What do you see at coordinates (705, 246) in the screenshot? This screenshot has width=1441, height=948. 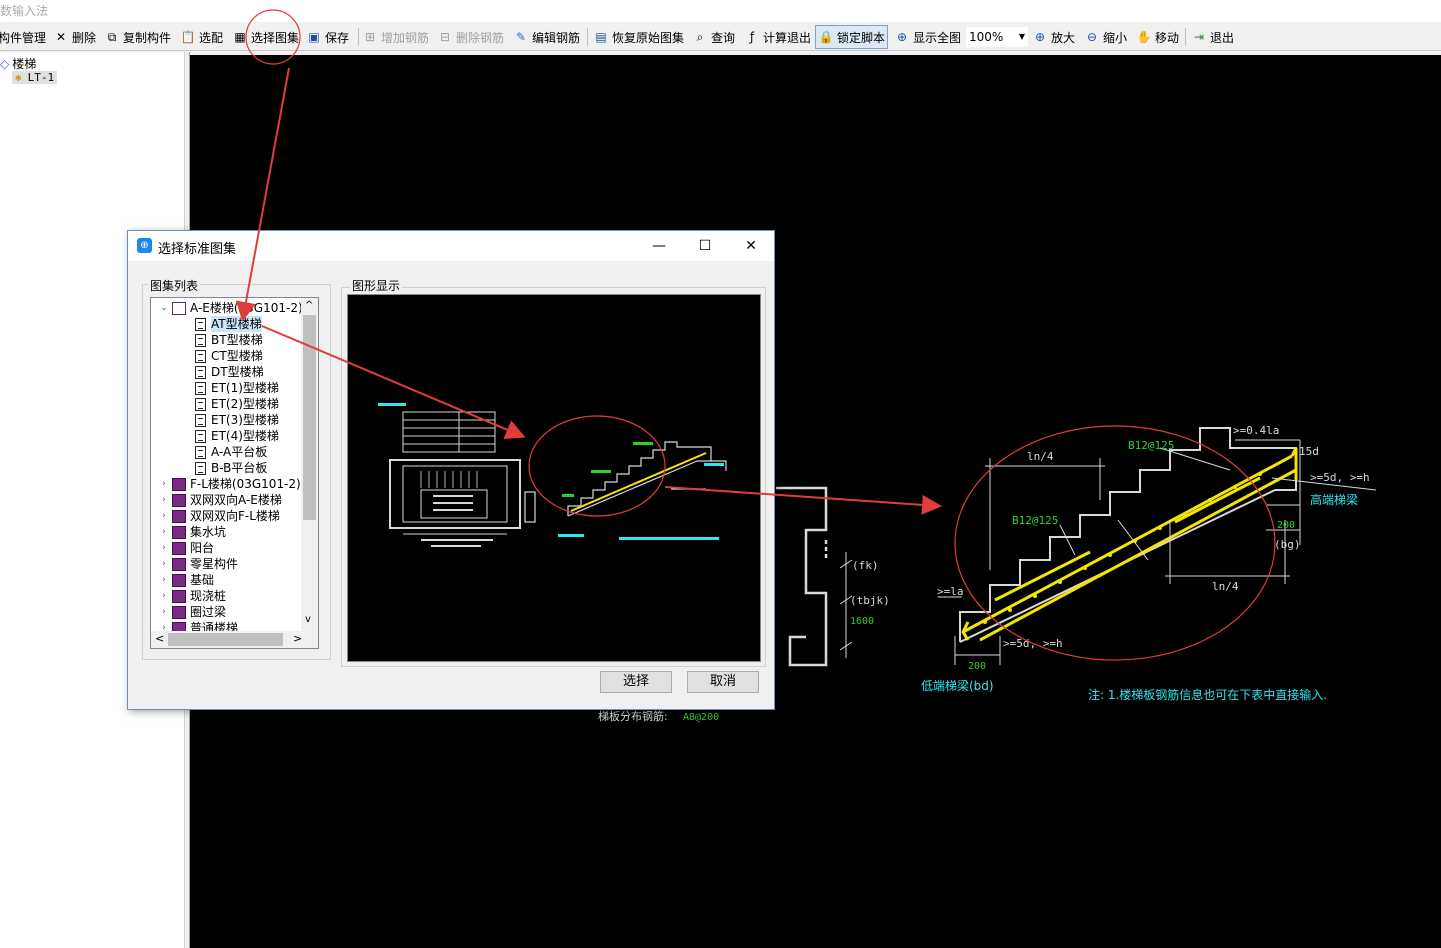 I see `maximize-button: ☐` at bounding box center [705, 246].